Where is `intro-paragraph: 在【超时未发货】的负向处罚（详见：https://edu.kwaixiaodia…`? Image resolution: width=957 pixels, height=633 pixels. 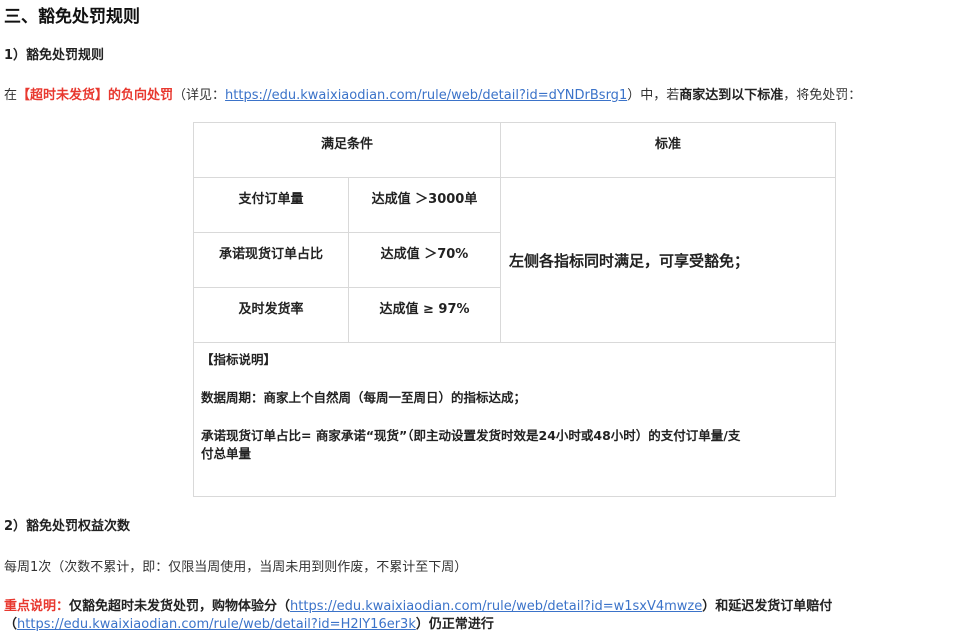 intro-paragraph: 在【超时未发货】的负向处罚（详见：https://edu.kwaixiaodia… is located at coordinates (432, 93).